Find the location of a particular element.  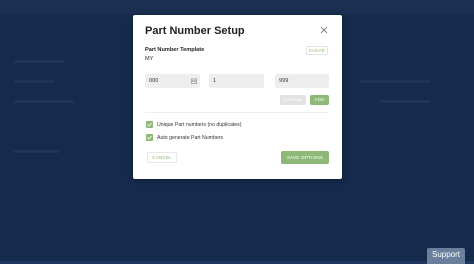

dialog-title: Part Number Setup is located at coordinates (195, 31).